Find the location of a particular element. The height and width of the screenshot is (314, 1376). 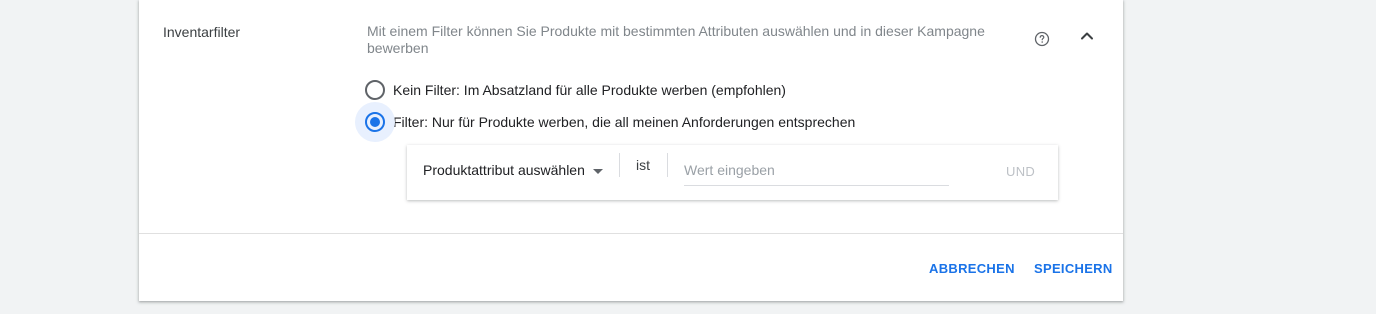

cancel-button: ABBRECHEN is located at coordinates (972, 268).